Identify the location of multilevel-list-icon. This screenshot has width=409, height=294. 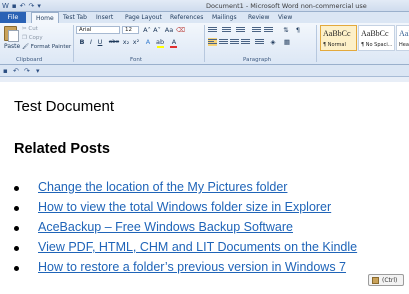
(240, 30).